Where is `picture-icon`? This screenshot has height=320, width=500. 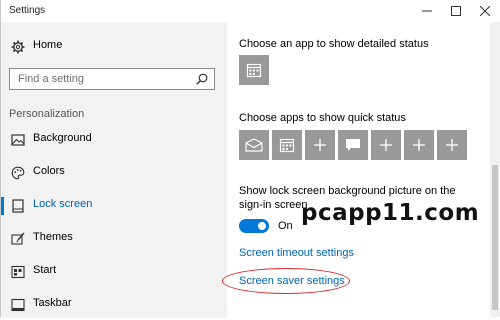
picture-icon is located at coordinates (18, 140).